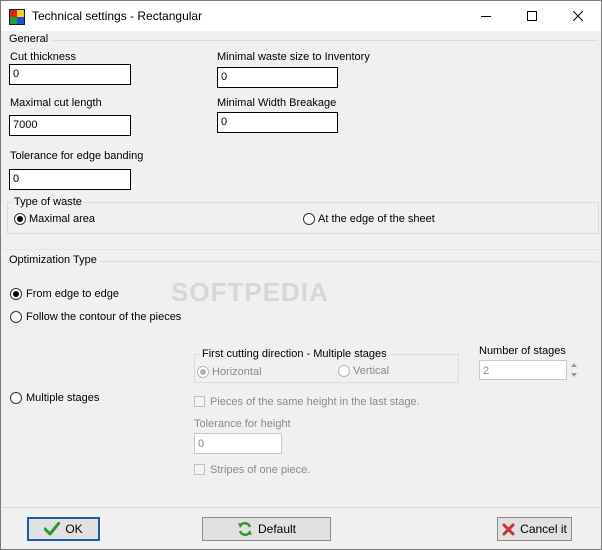 Image resolution: width=602 pixels, height=550 pixels. I want to click on refresh-icon, so click(244, 529).